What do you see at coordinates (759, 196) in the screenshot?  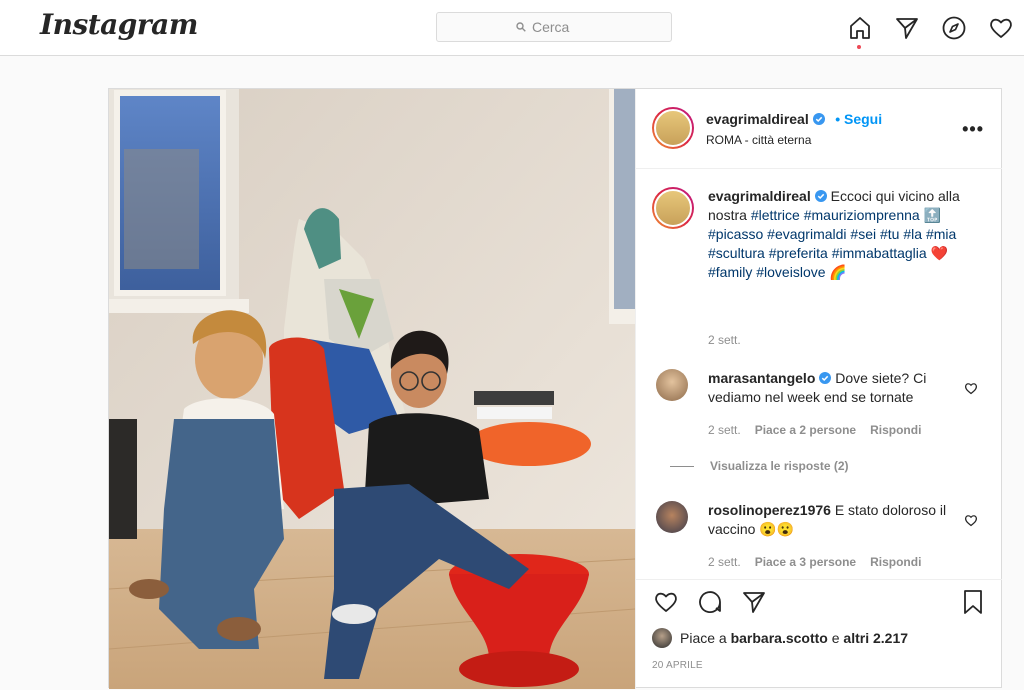 I see `caption-username: evagrimaldireal` at bounding box center [759, 196].